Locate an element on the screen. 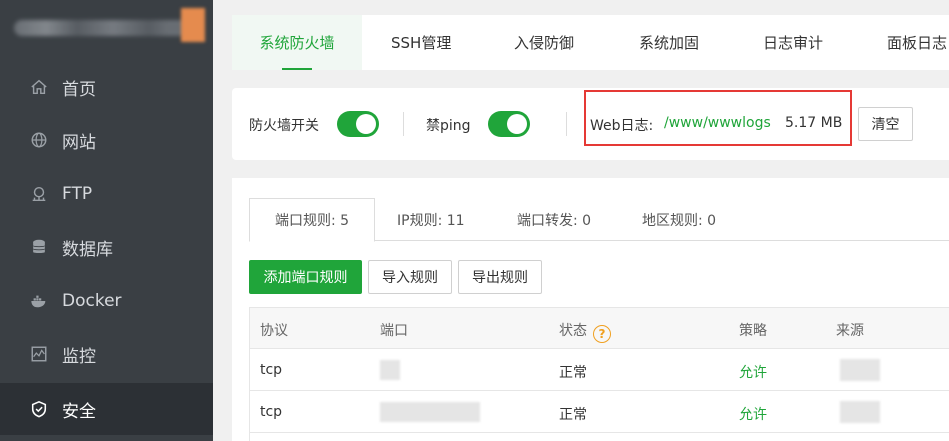 Image resolution: width=949 pixels, height=441 pixels. blurred-server-name is located at coordinates (104, 28).